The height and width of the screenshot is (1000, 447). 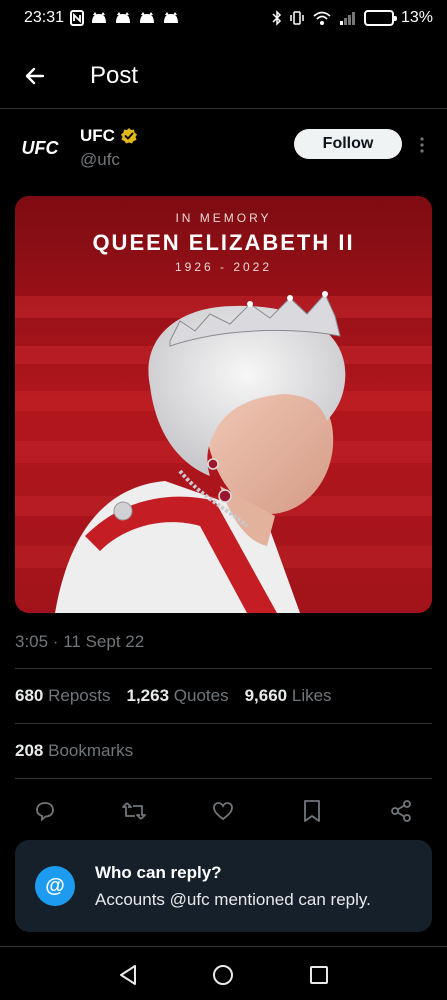 I want to click on back-triangle-icon, so click(x=127, y=975).